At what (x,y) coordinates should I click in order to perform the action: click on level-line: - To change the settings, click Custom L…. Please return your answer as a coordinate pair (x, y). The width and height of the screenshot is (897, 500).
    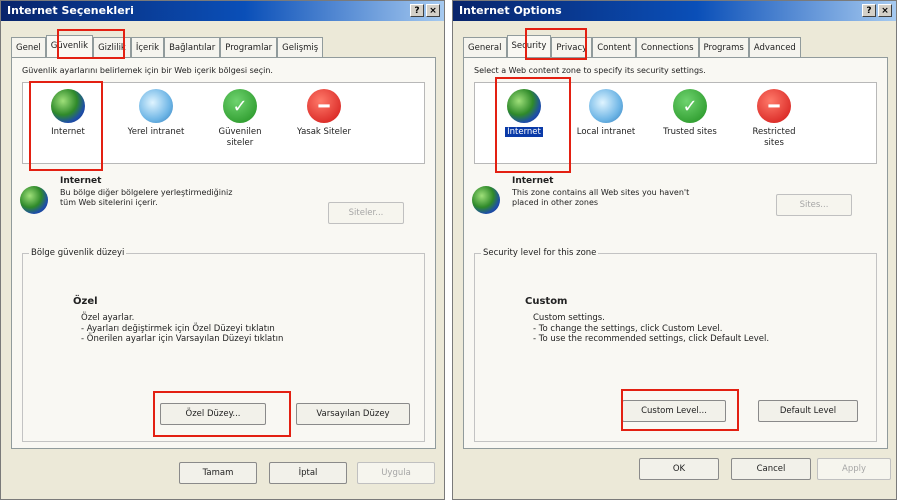
    Looking at the image, I should click on (628, 328).